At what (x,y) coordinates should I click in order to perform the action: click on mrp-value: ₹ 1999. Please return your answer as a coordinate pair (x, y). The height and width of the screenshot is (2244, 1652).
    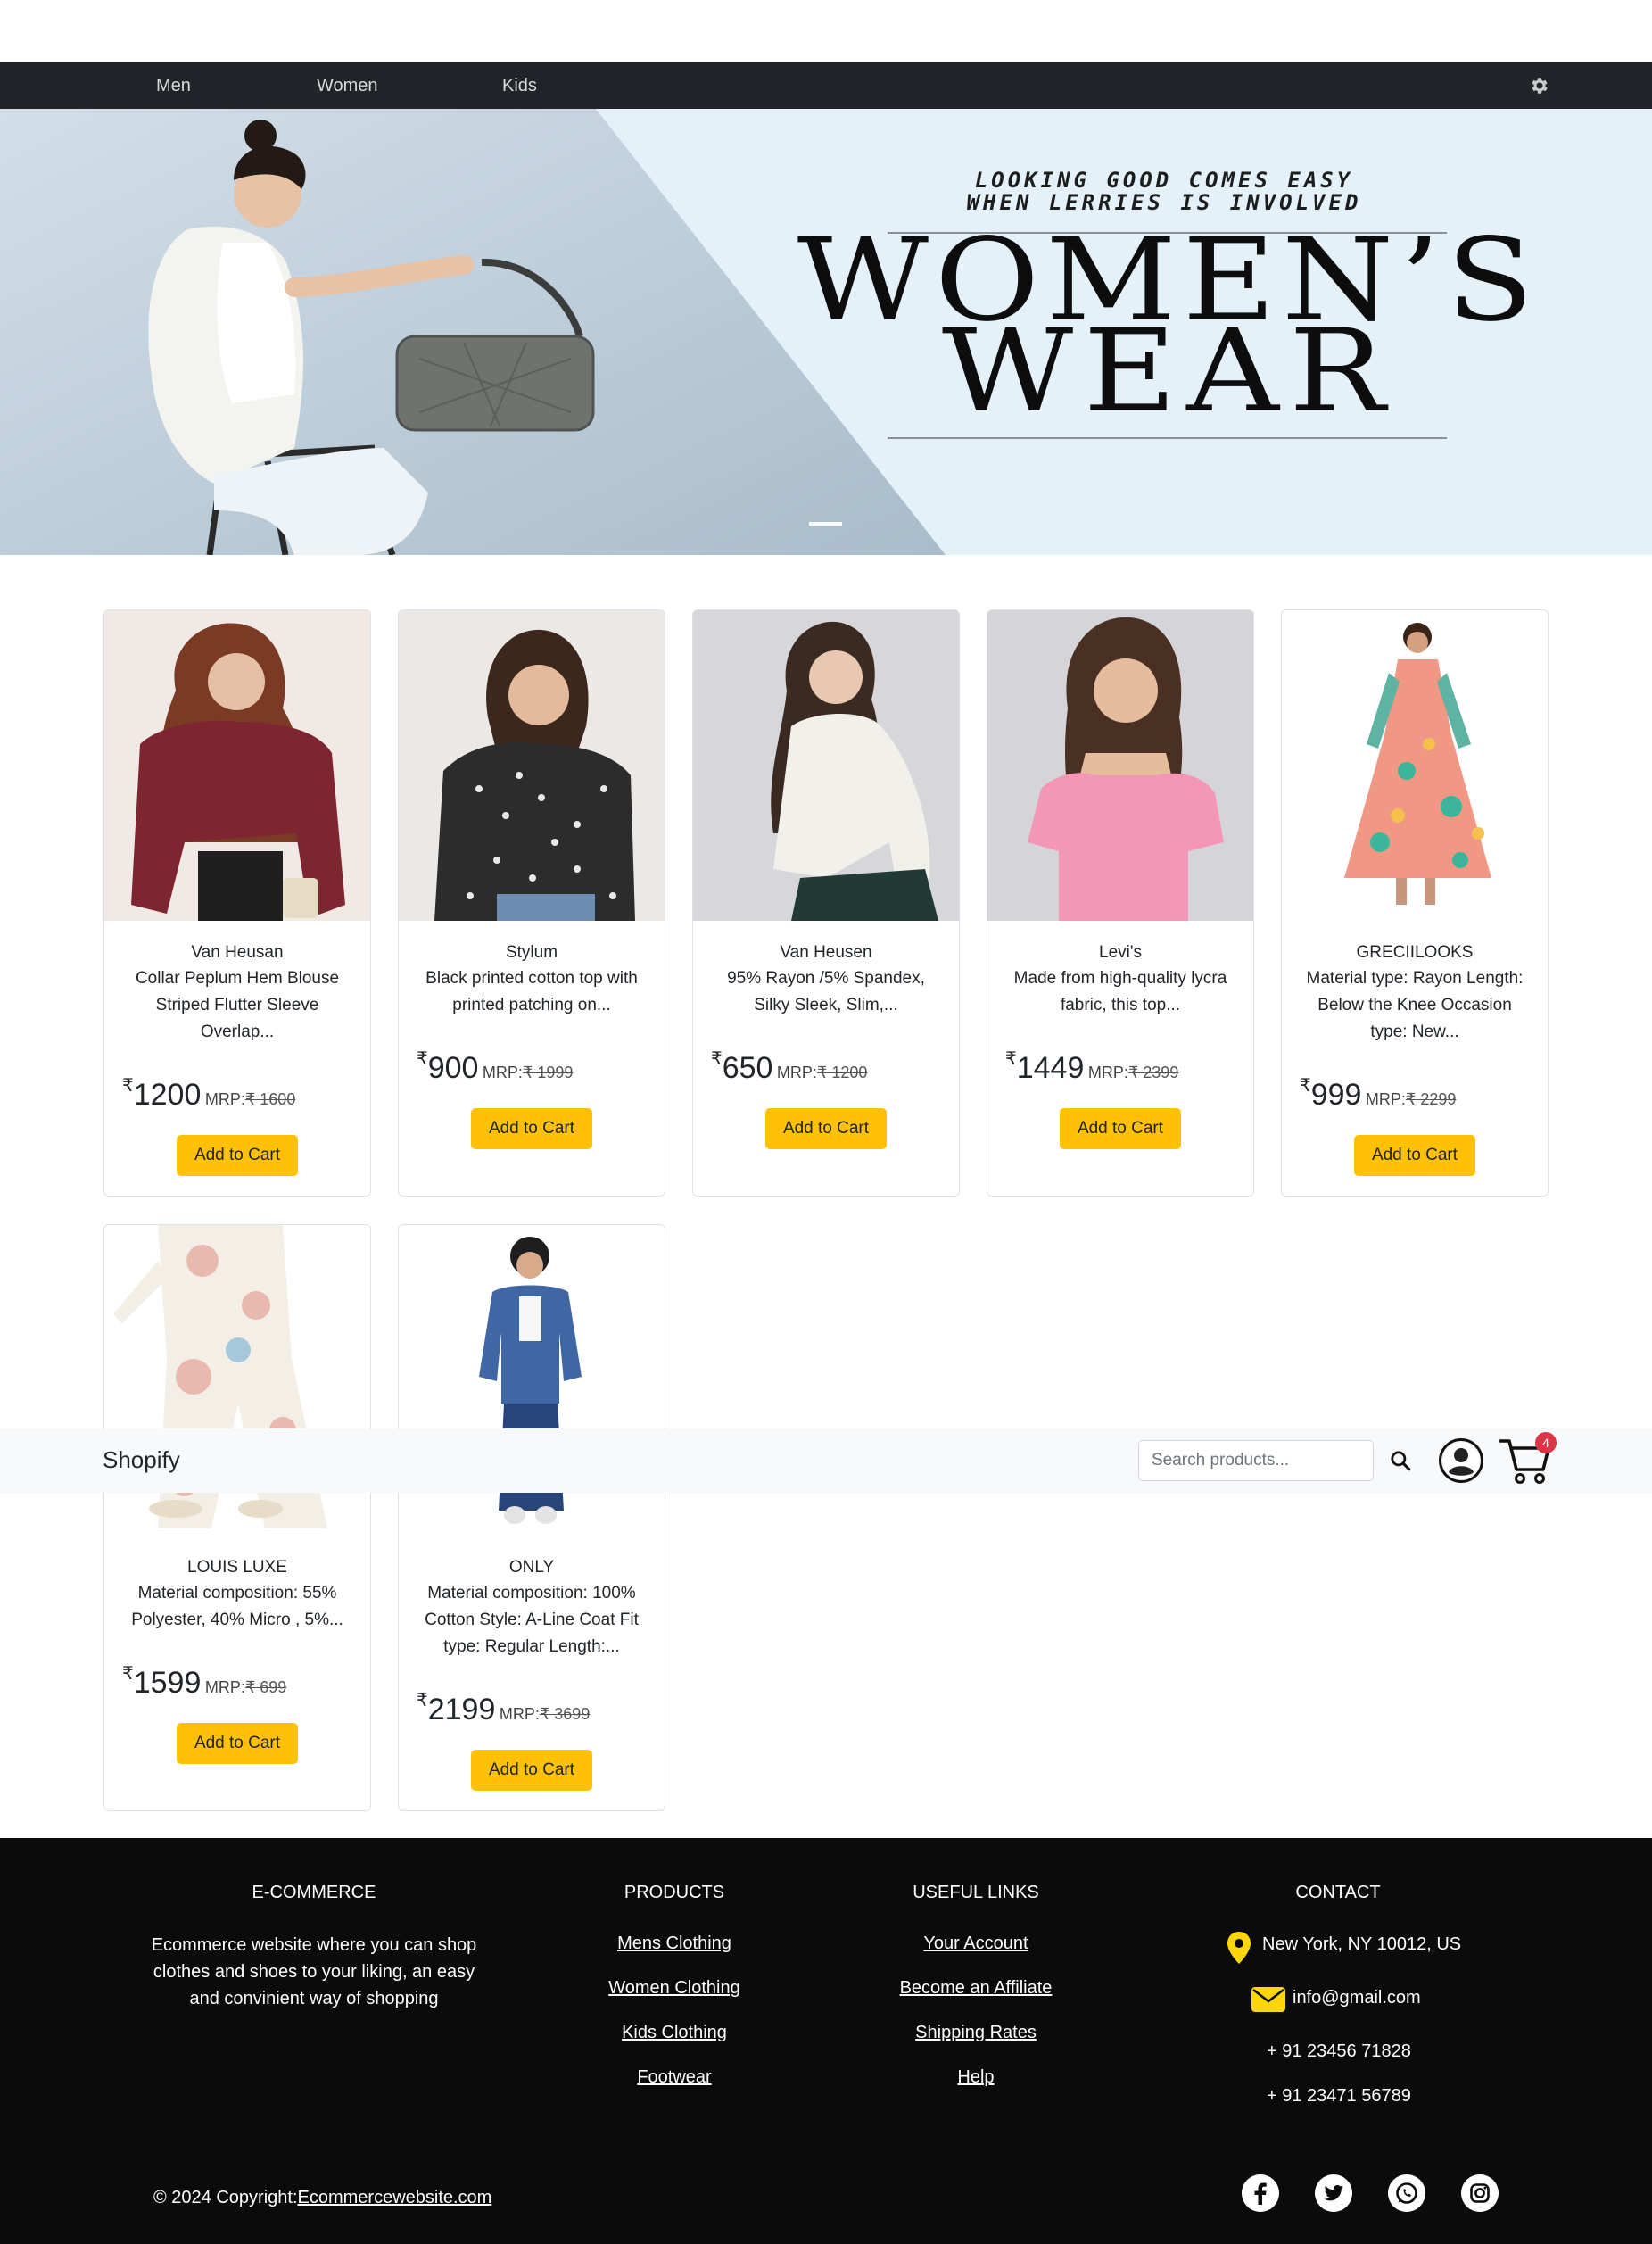
    Looking at the image, I should click on (548, 1073).